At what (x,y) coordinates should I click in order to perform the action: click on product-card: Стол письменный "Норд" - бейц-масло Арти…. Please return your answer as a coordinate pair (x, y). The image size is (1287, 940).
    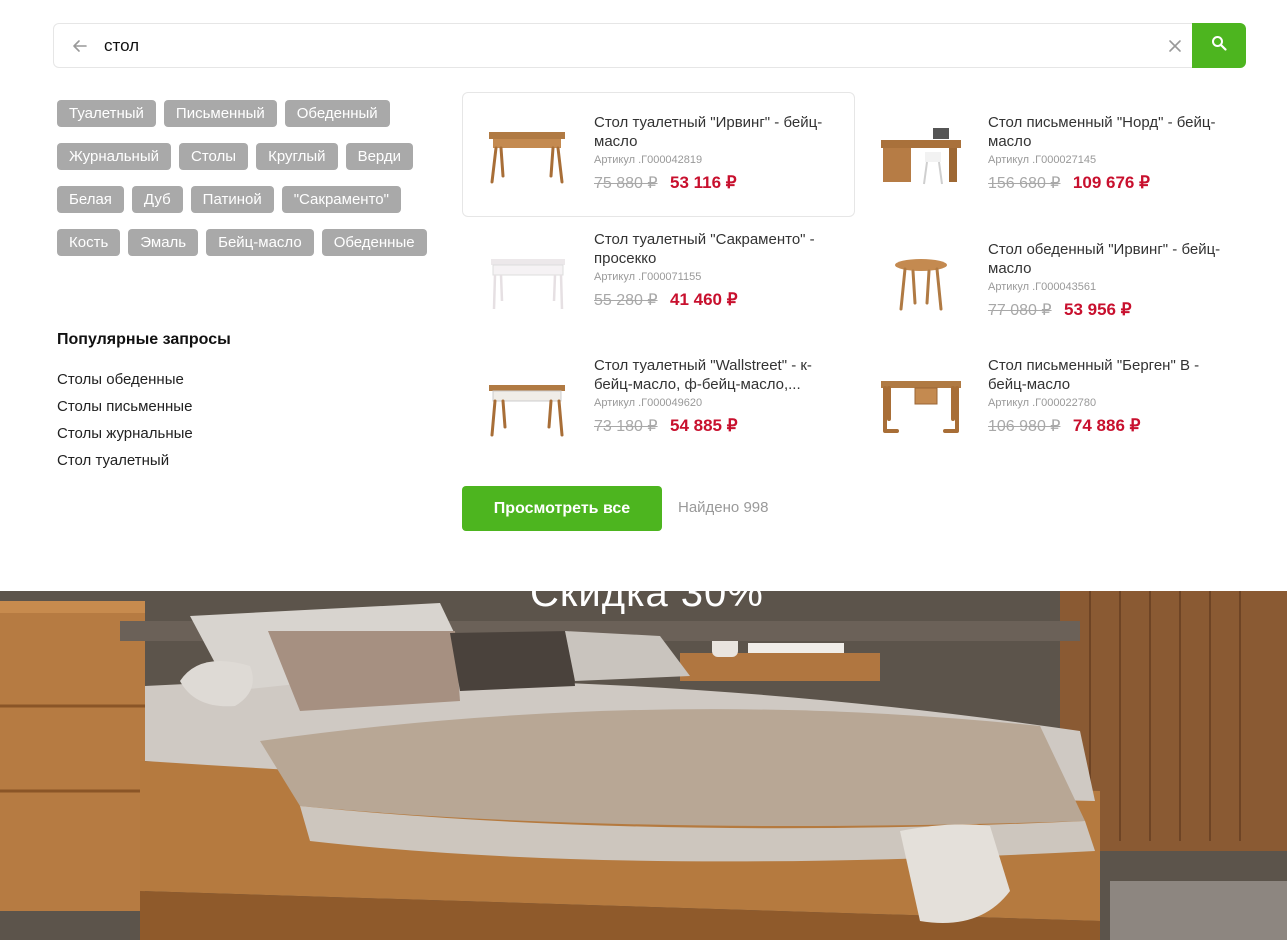
    Looking at the image, I should click on (1052, 154).